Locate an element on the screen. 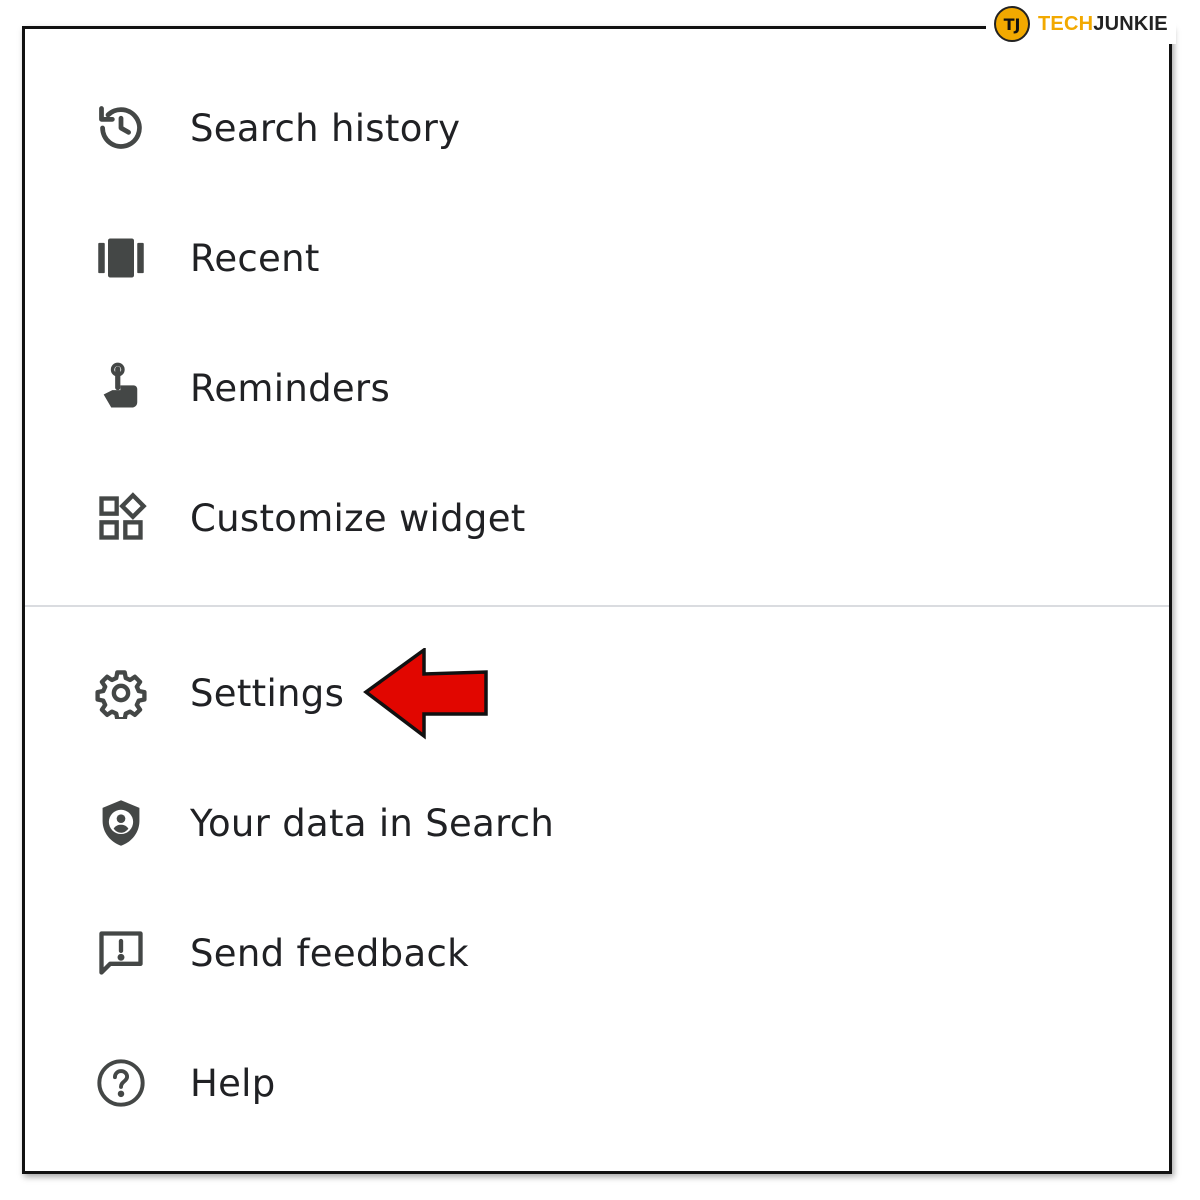 Image resolution: width=1200 pixels, height=1200 pixels. reminder-icon is located at coordinates (121, 388).